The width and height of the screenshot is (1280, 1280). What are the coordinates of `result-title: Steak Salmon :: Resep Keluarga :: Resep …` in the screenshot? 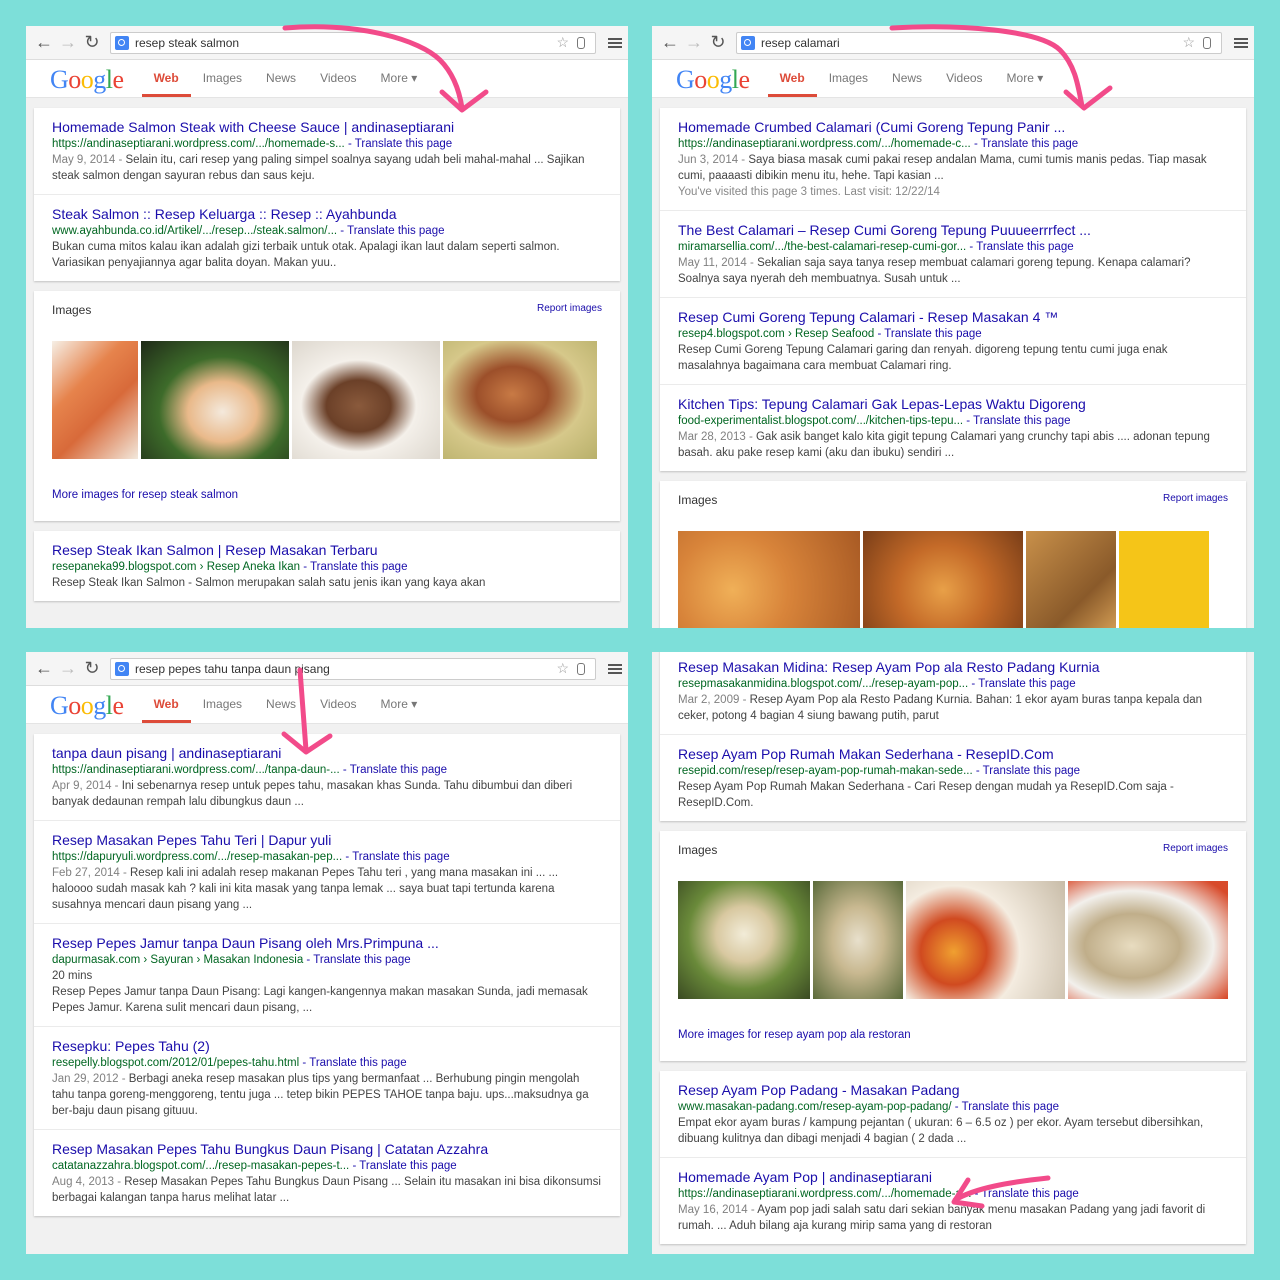 It's located at (327, 214).